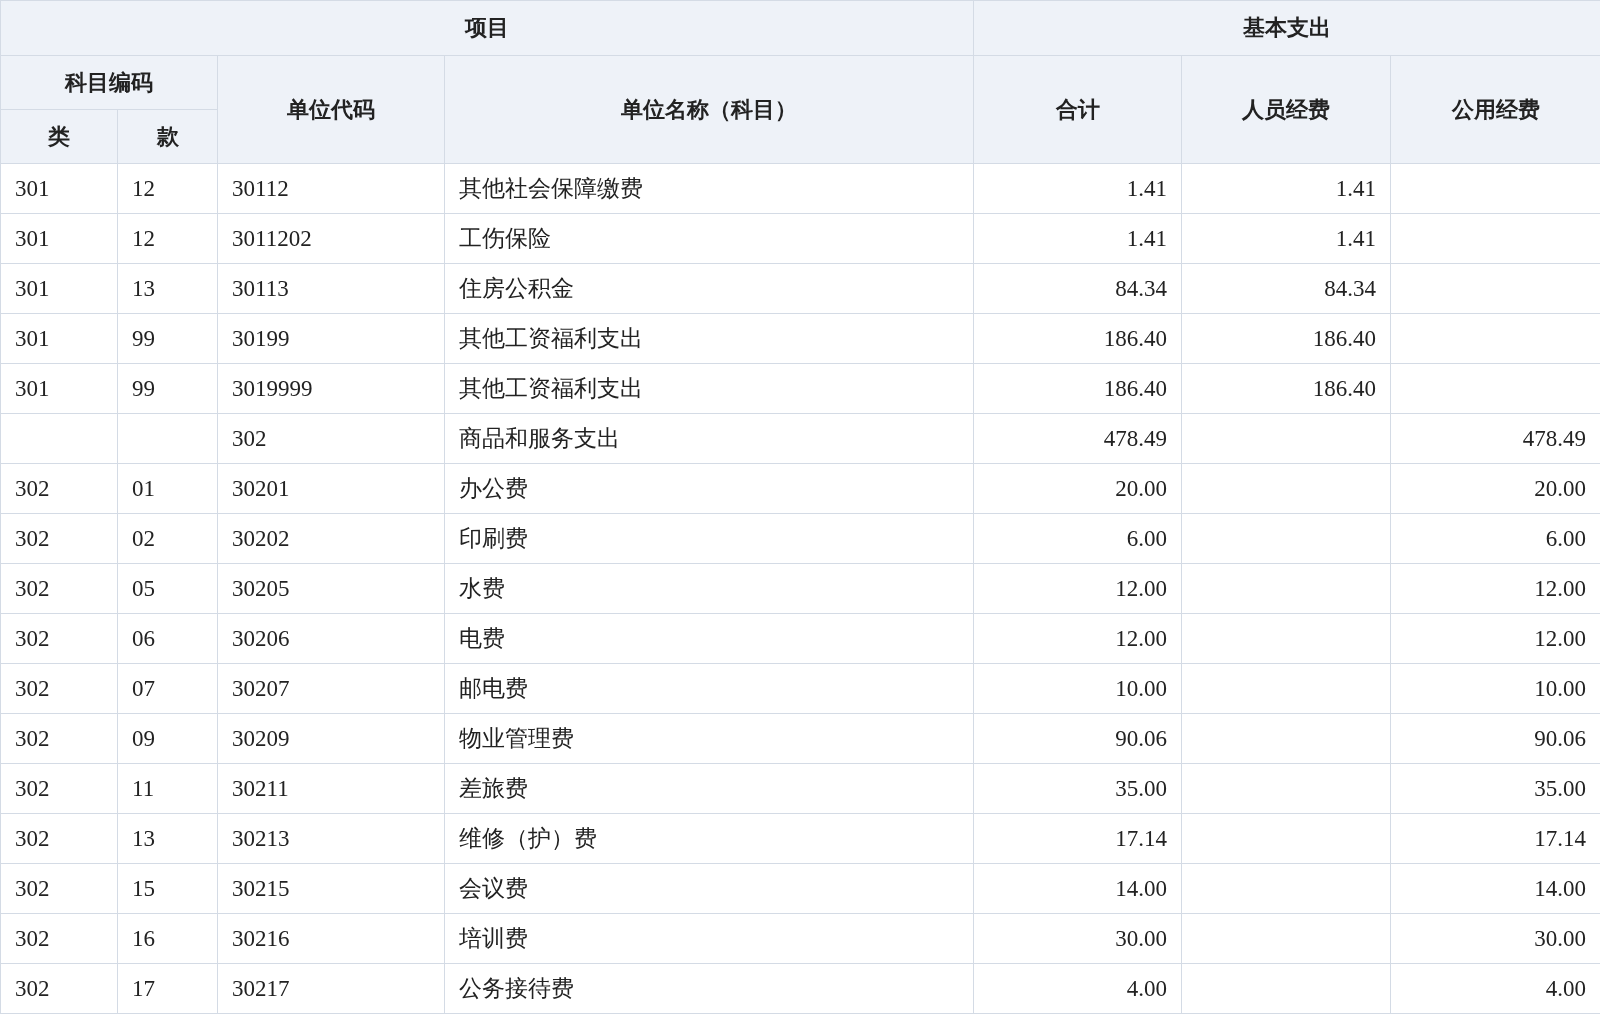 The width and height of the screenshot is (1600, 1023). Describe the element at coordinates (709, 838) in the screenshot. I see `table-cell: 维修（护）费` at that location.